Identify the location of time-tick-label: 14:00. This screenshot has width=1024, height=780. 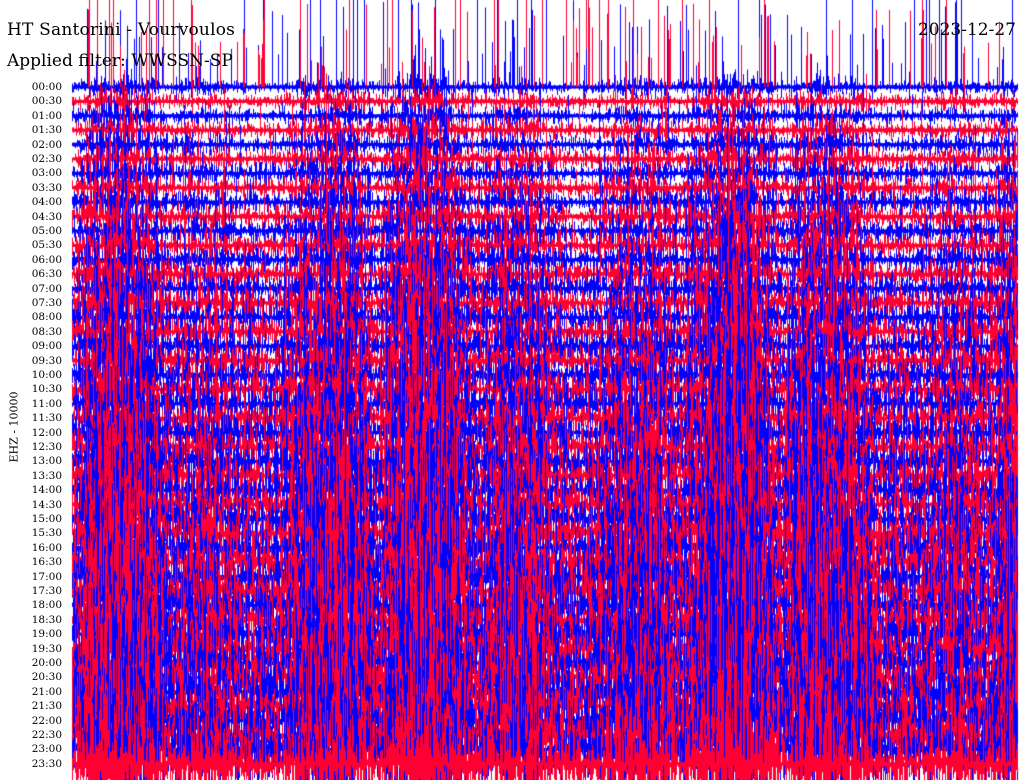
(46, 490).